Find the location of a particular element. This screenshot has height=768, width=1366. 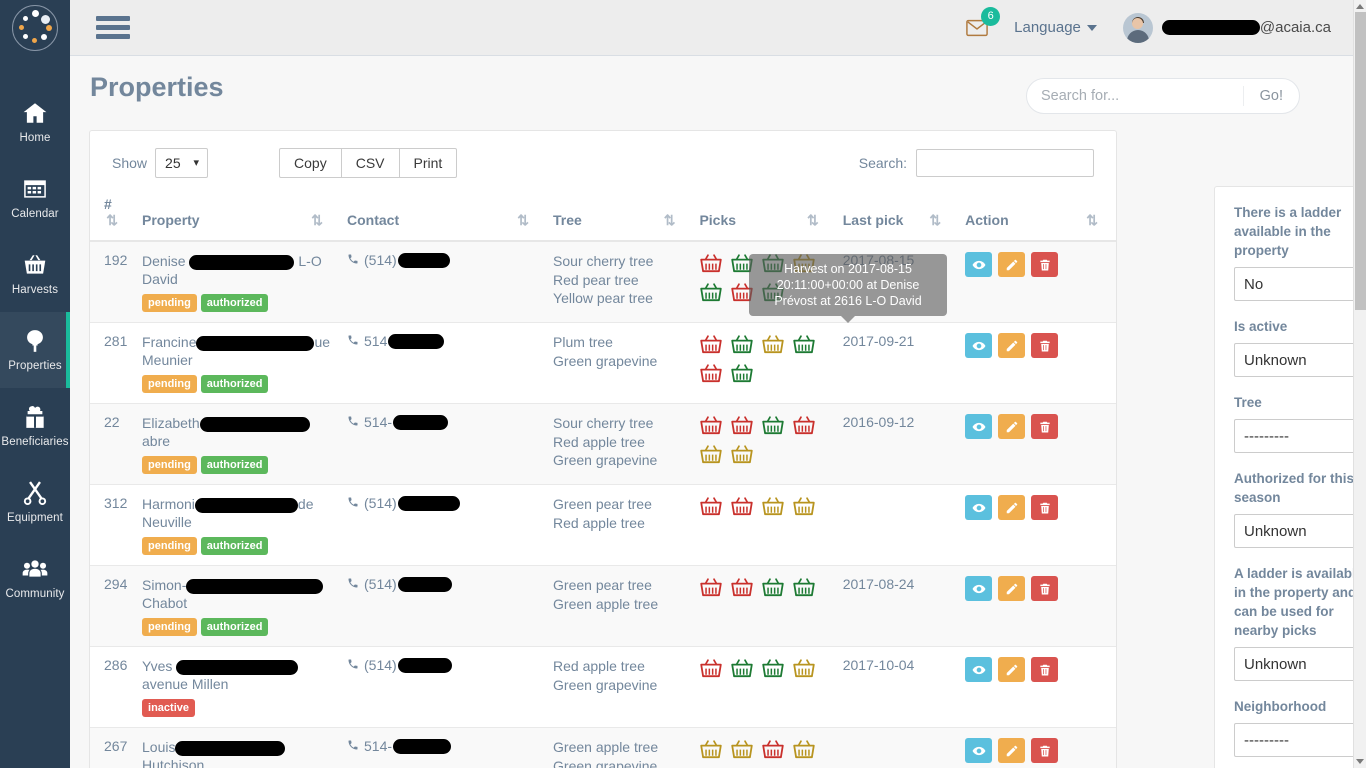

property-name: Francine ue Meunier is located at coordinates (238, 351).